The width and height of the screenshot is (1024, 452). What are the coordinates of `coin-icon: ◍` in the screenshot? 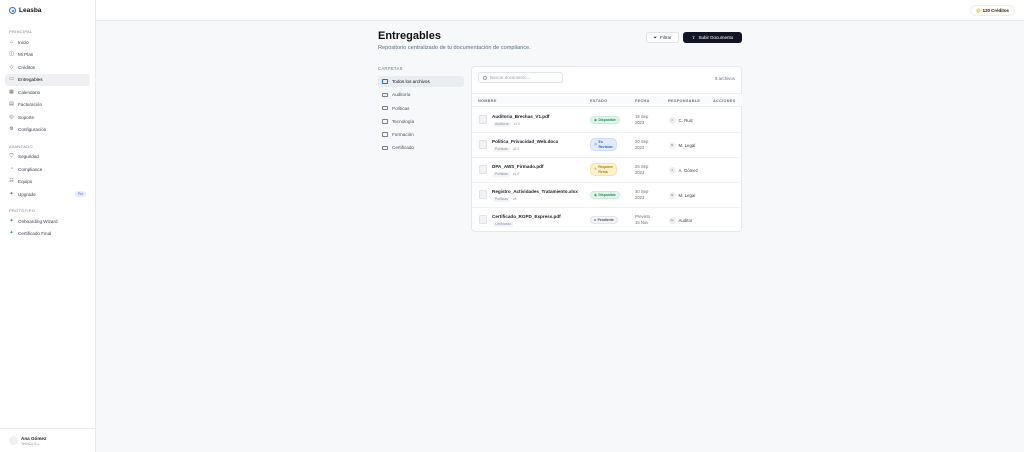 It's located at (978, 10).